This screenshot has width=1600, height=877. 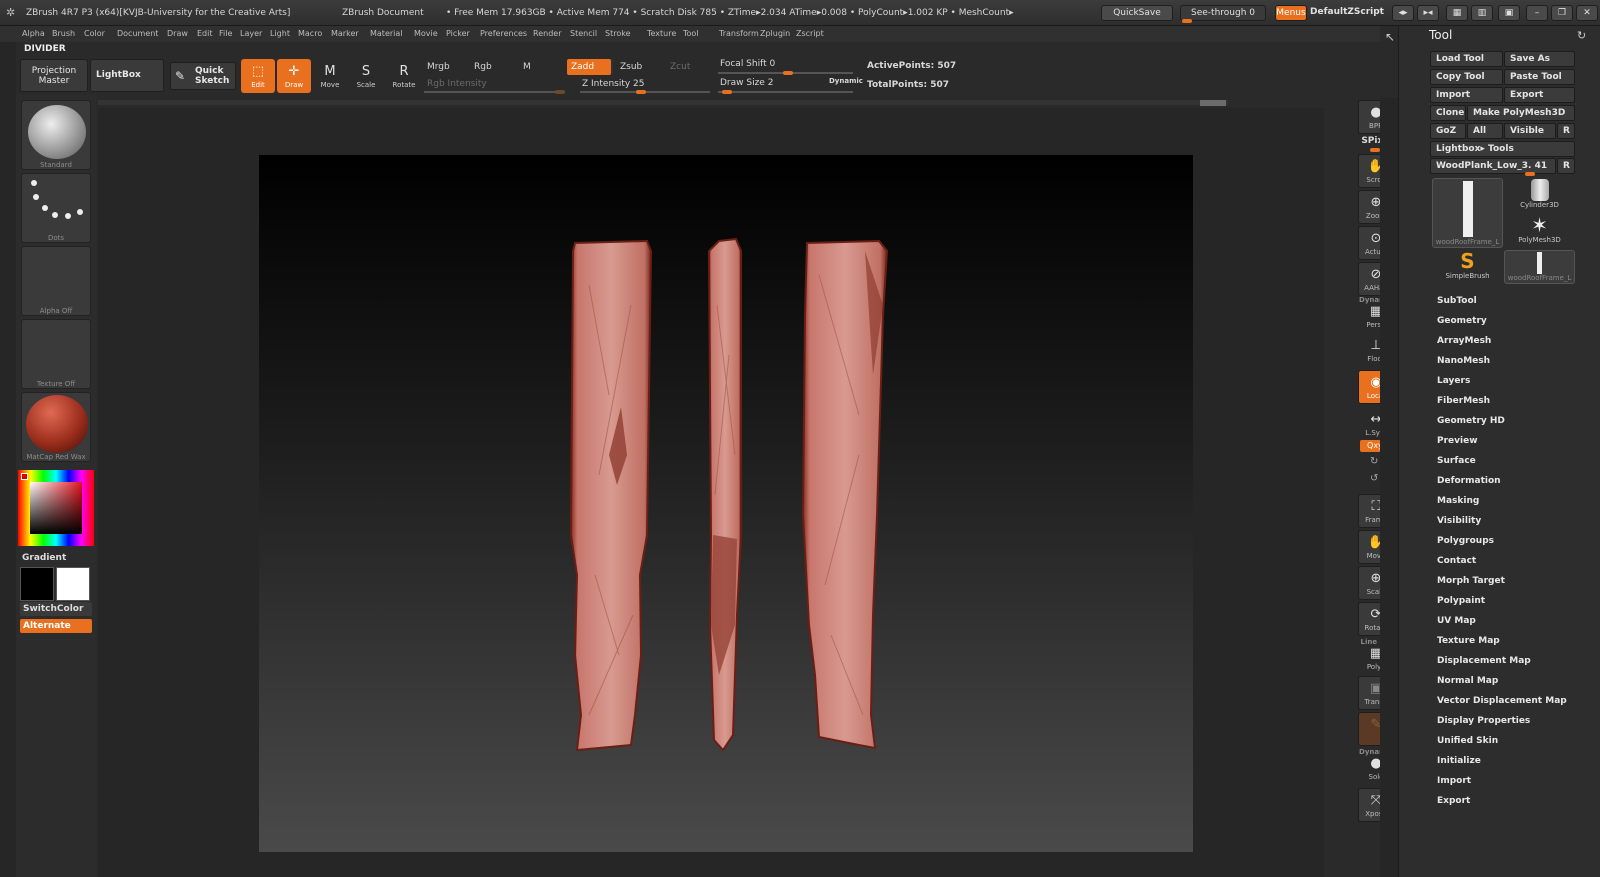 I want to click on tool-thumb-cylinder: Cylinder3D, so click(x=1539, y=195).